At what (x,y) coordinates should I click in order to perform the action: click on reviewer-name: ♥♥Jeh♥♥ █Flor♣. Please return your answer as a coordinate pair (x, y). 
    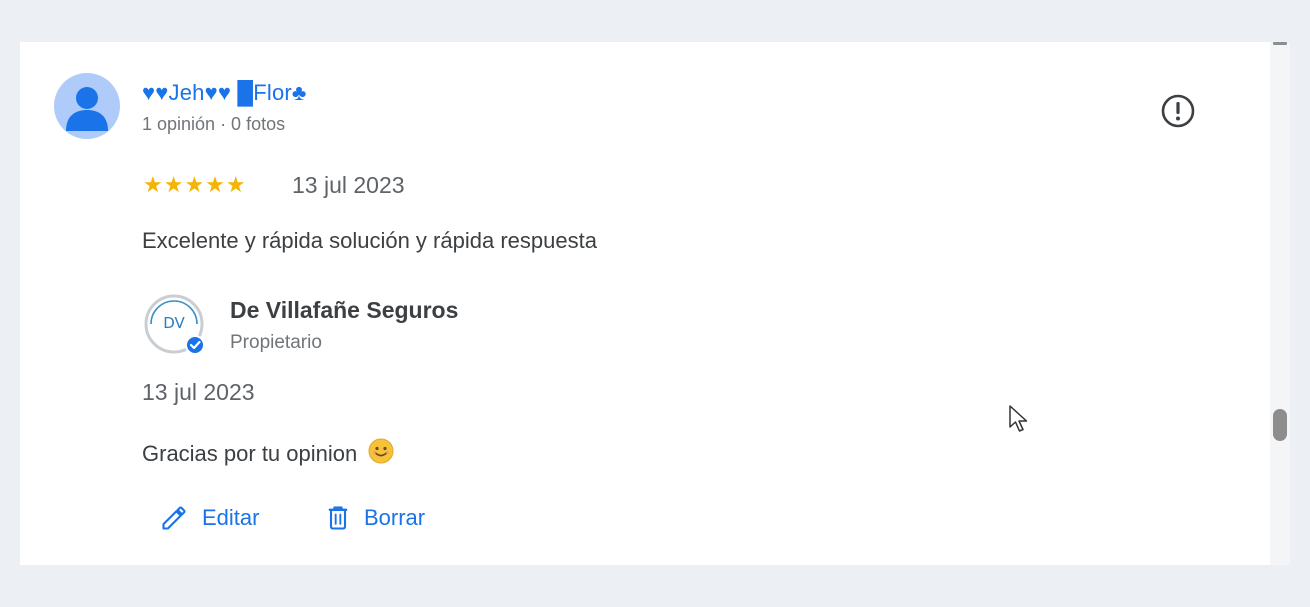
    Looking at the image, I should click on (224, 93).